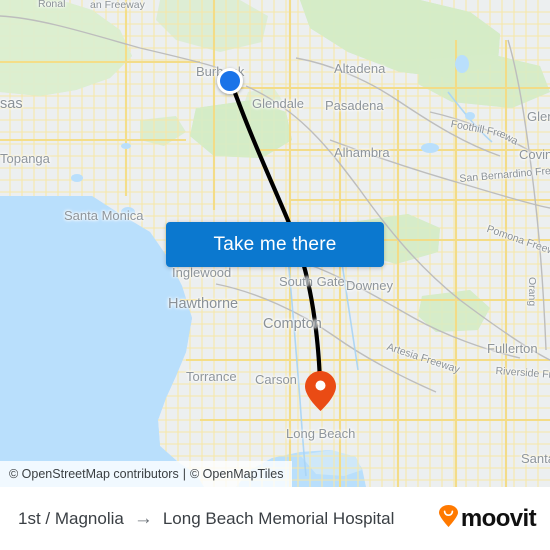 The height and width of the screenshot is (550, 550). What do you see at coordinates (448, 518) in the screenshot?
I see `moovit-pin-icon` at bounding box center [448, 518].